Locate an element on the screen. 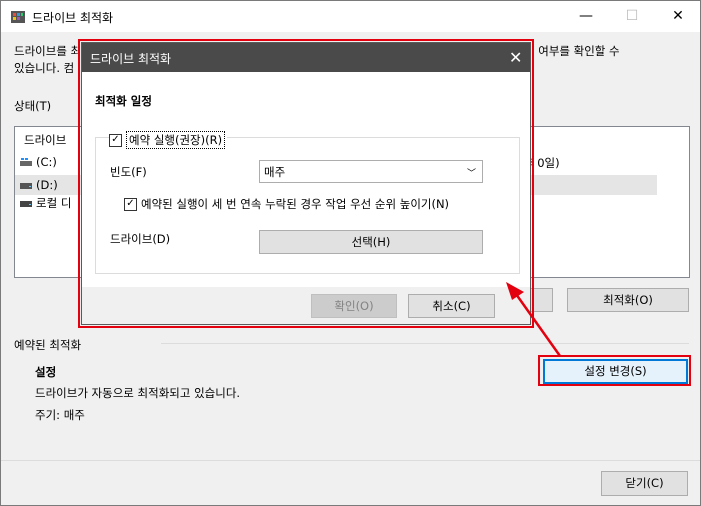 Image resolution: width=701 pixels, height=506 pixels. close-window-button: ✕ is located at coordinates (678, 16).